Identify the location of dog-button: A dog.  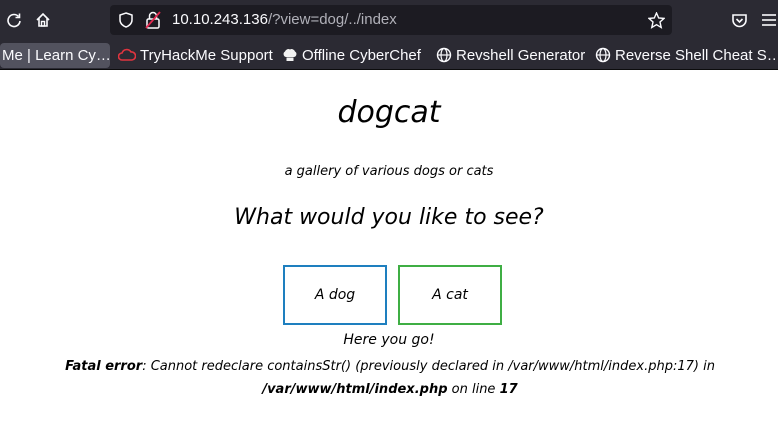
(335, 295).